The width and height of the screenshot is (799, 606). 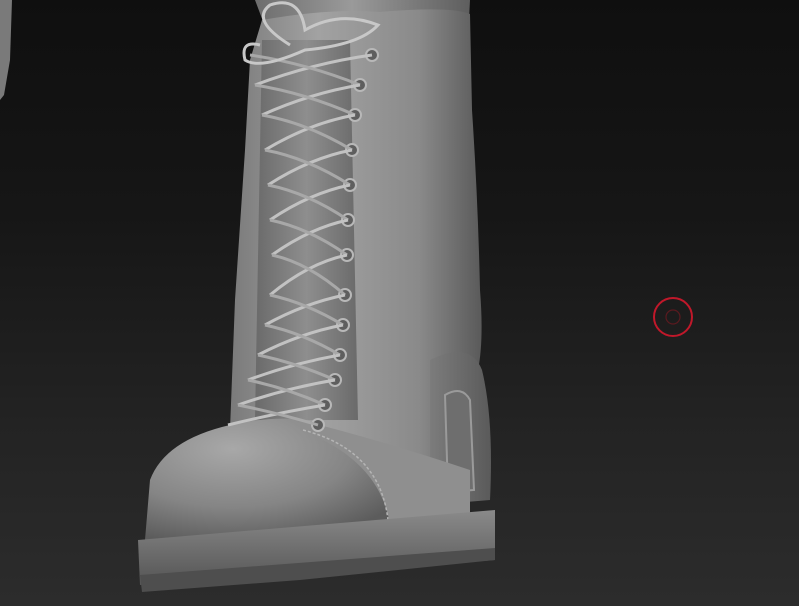 I want to click on brush-circle-icon, so click(x=673, y=317).